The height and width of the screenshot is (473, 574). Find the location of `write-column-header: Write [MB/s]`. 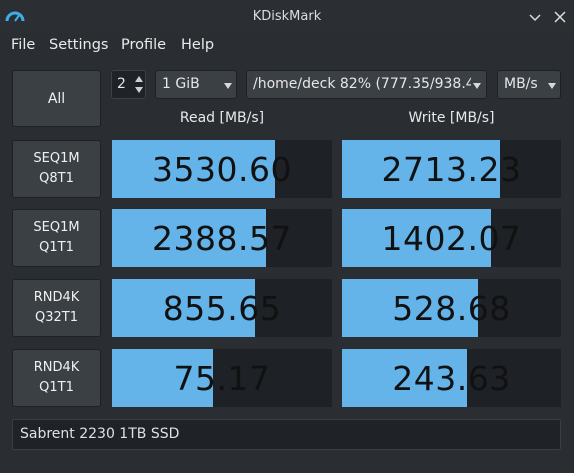

write-column-header: Write [MB/s] is located at coordinates (451, 118).